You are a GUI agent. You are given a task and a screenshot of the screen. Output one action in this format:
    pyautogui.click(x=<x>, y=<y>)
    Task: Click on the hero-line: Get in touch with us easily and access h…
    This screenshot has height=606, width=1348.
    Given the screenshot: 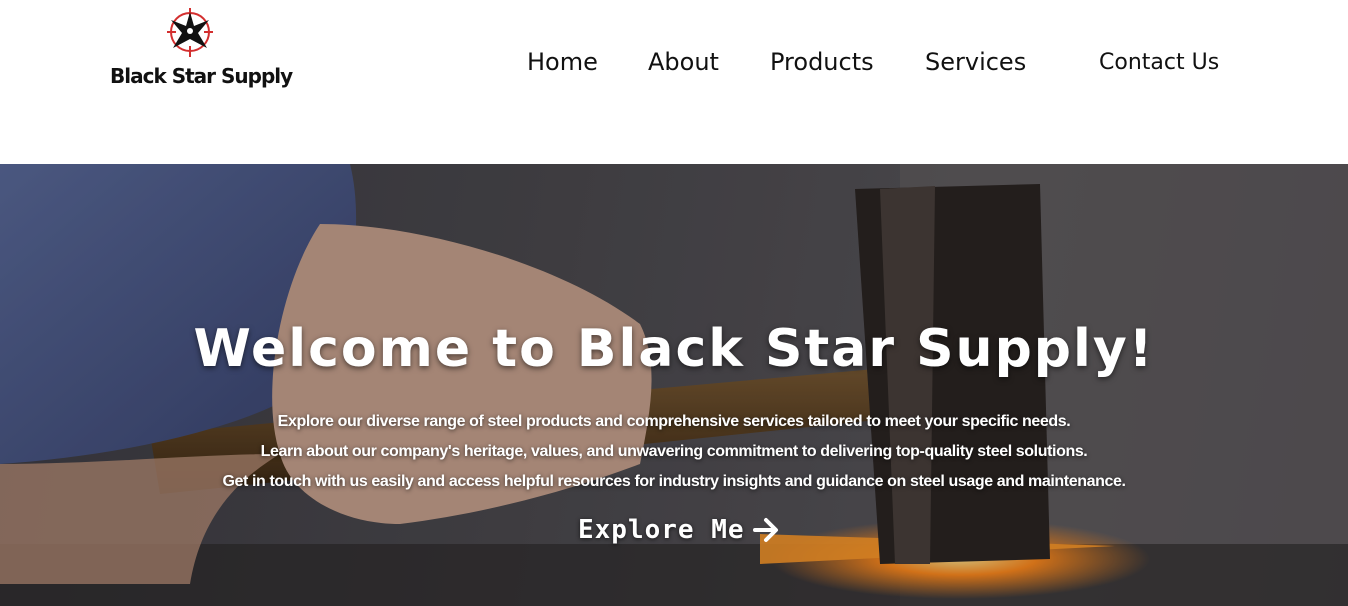 What is the action you would take?
    pyautogui.click(x=674, y=481)
    